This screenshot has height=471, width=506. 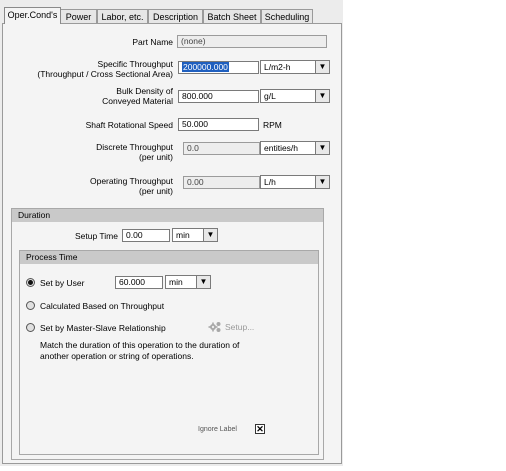 I want to click on operating-throughput-label-2: (per unit), so click(x=155, y=191).